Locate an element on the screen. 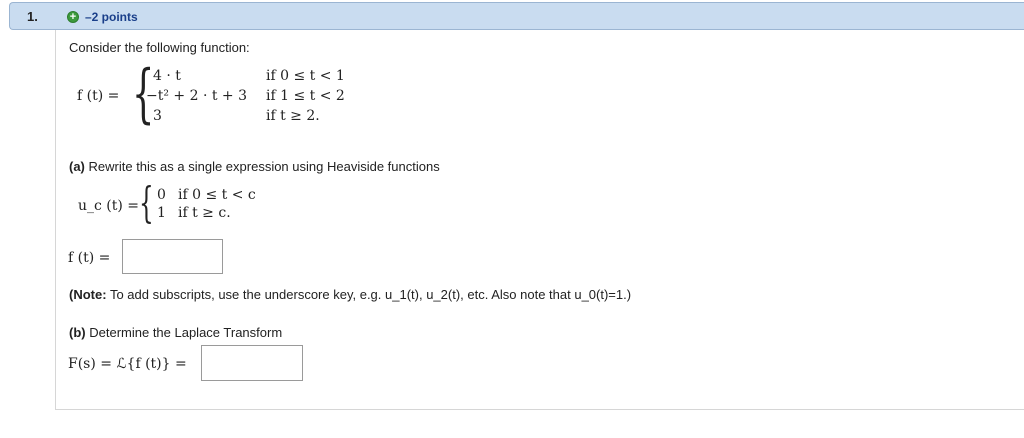 This screenshot has width=1024, height=438. function-lhs: f (t) = is located at coordinates (98, 96).